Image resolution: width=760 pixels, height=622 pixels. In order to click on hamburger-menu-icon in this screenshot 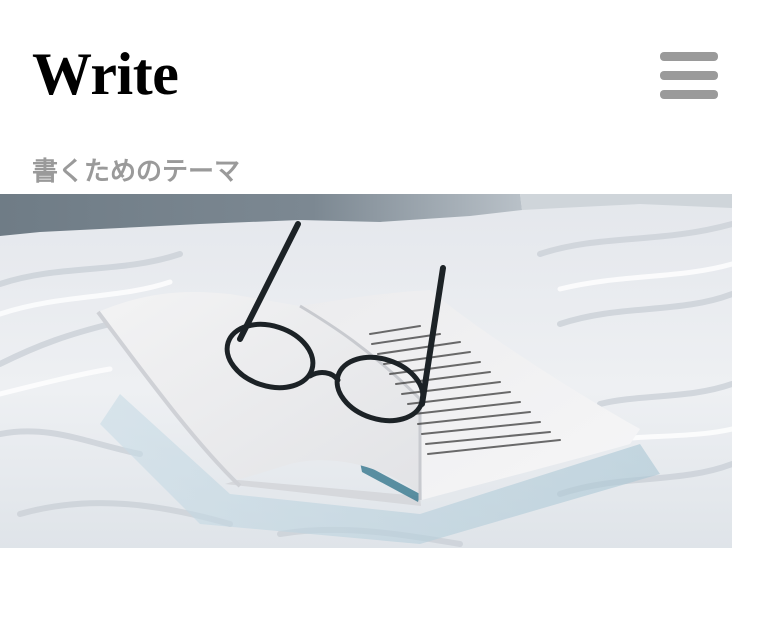, I will do `click(689, 76)`.